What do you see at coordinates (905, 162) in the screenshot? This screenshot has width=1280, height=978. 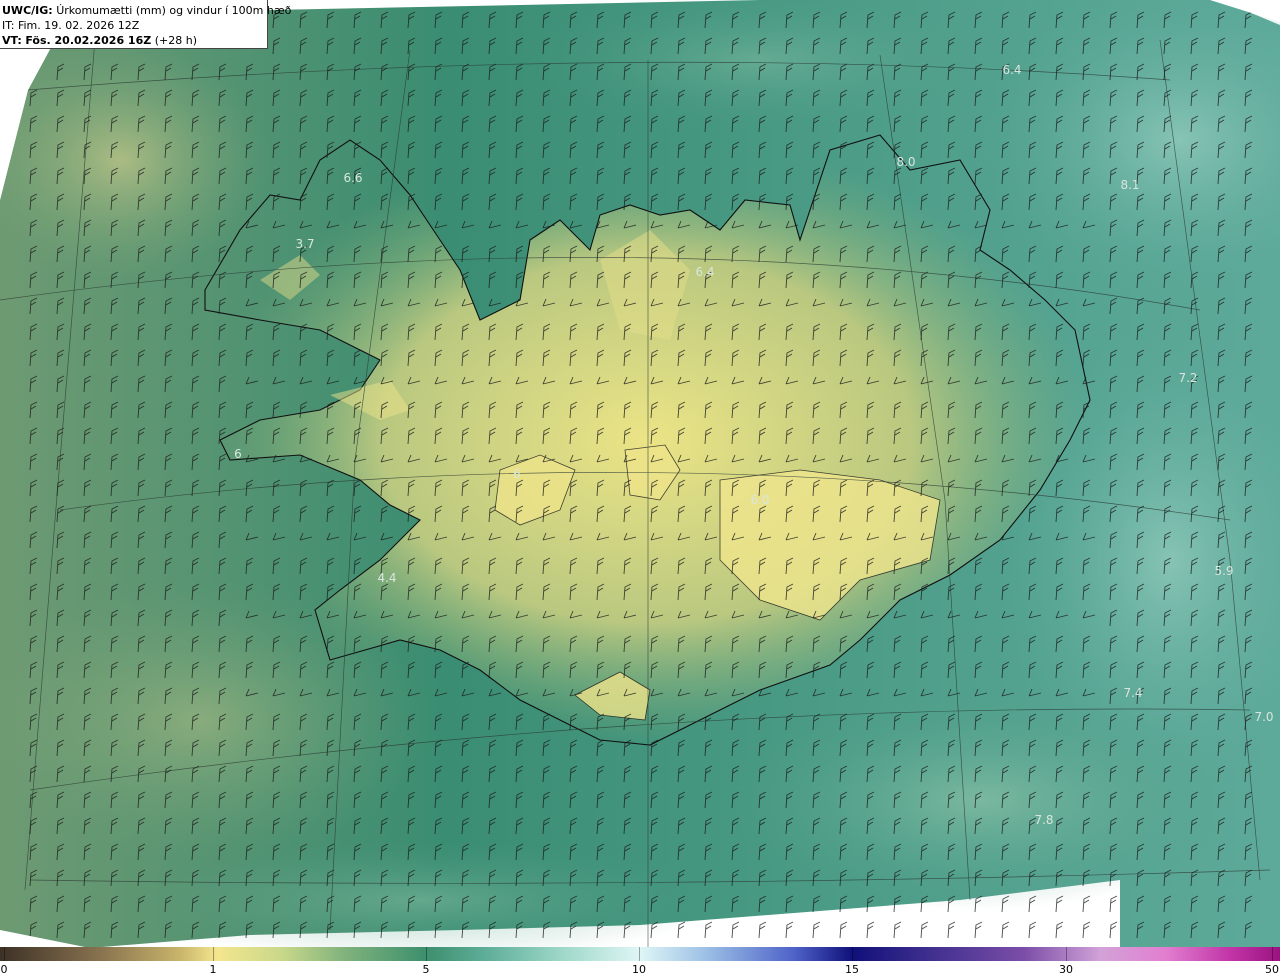 I see `value-label: 8.0` at bounding box center [905, 162].